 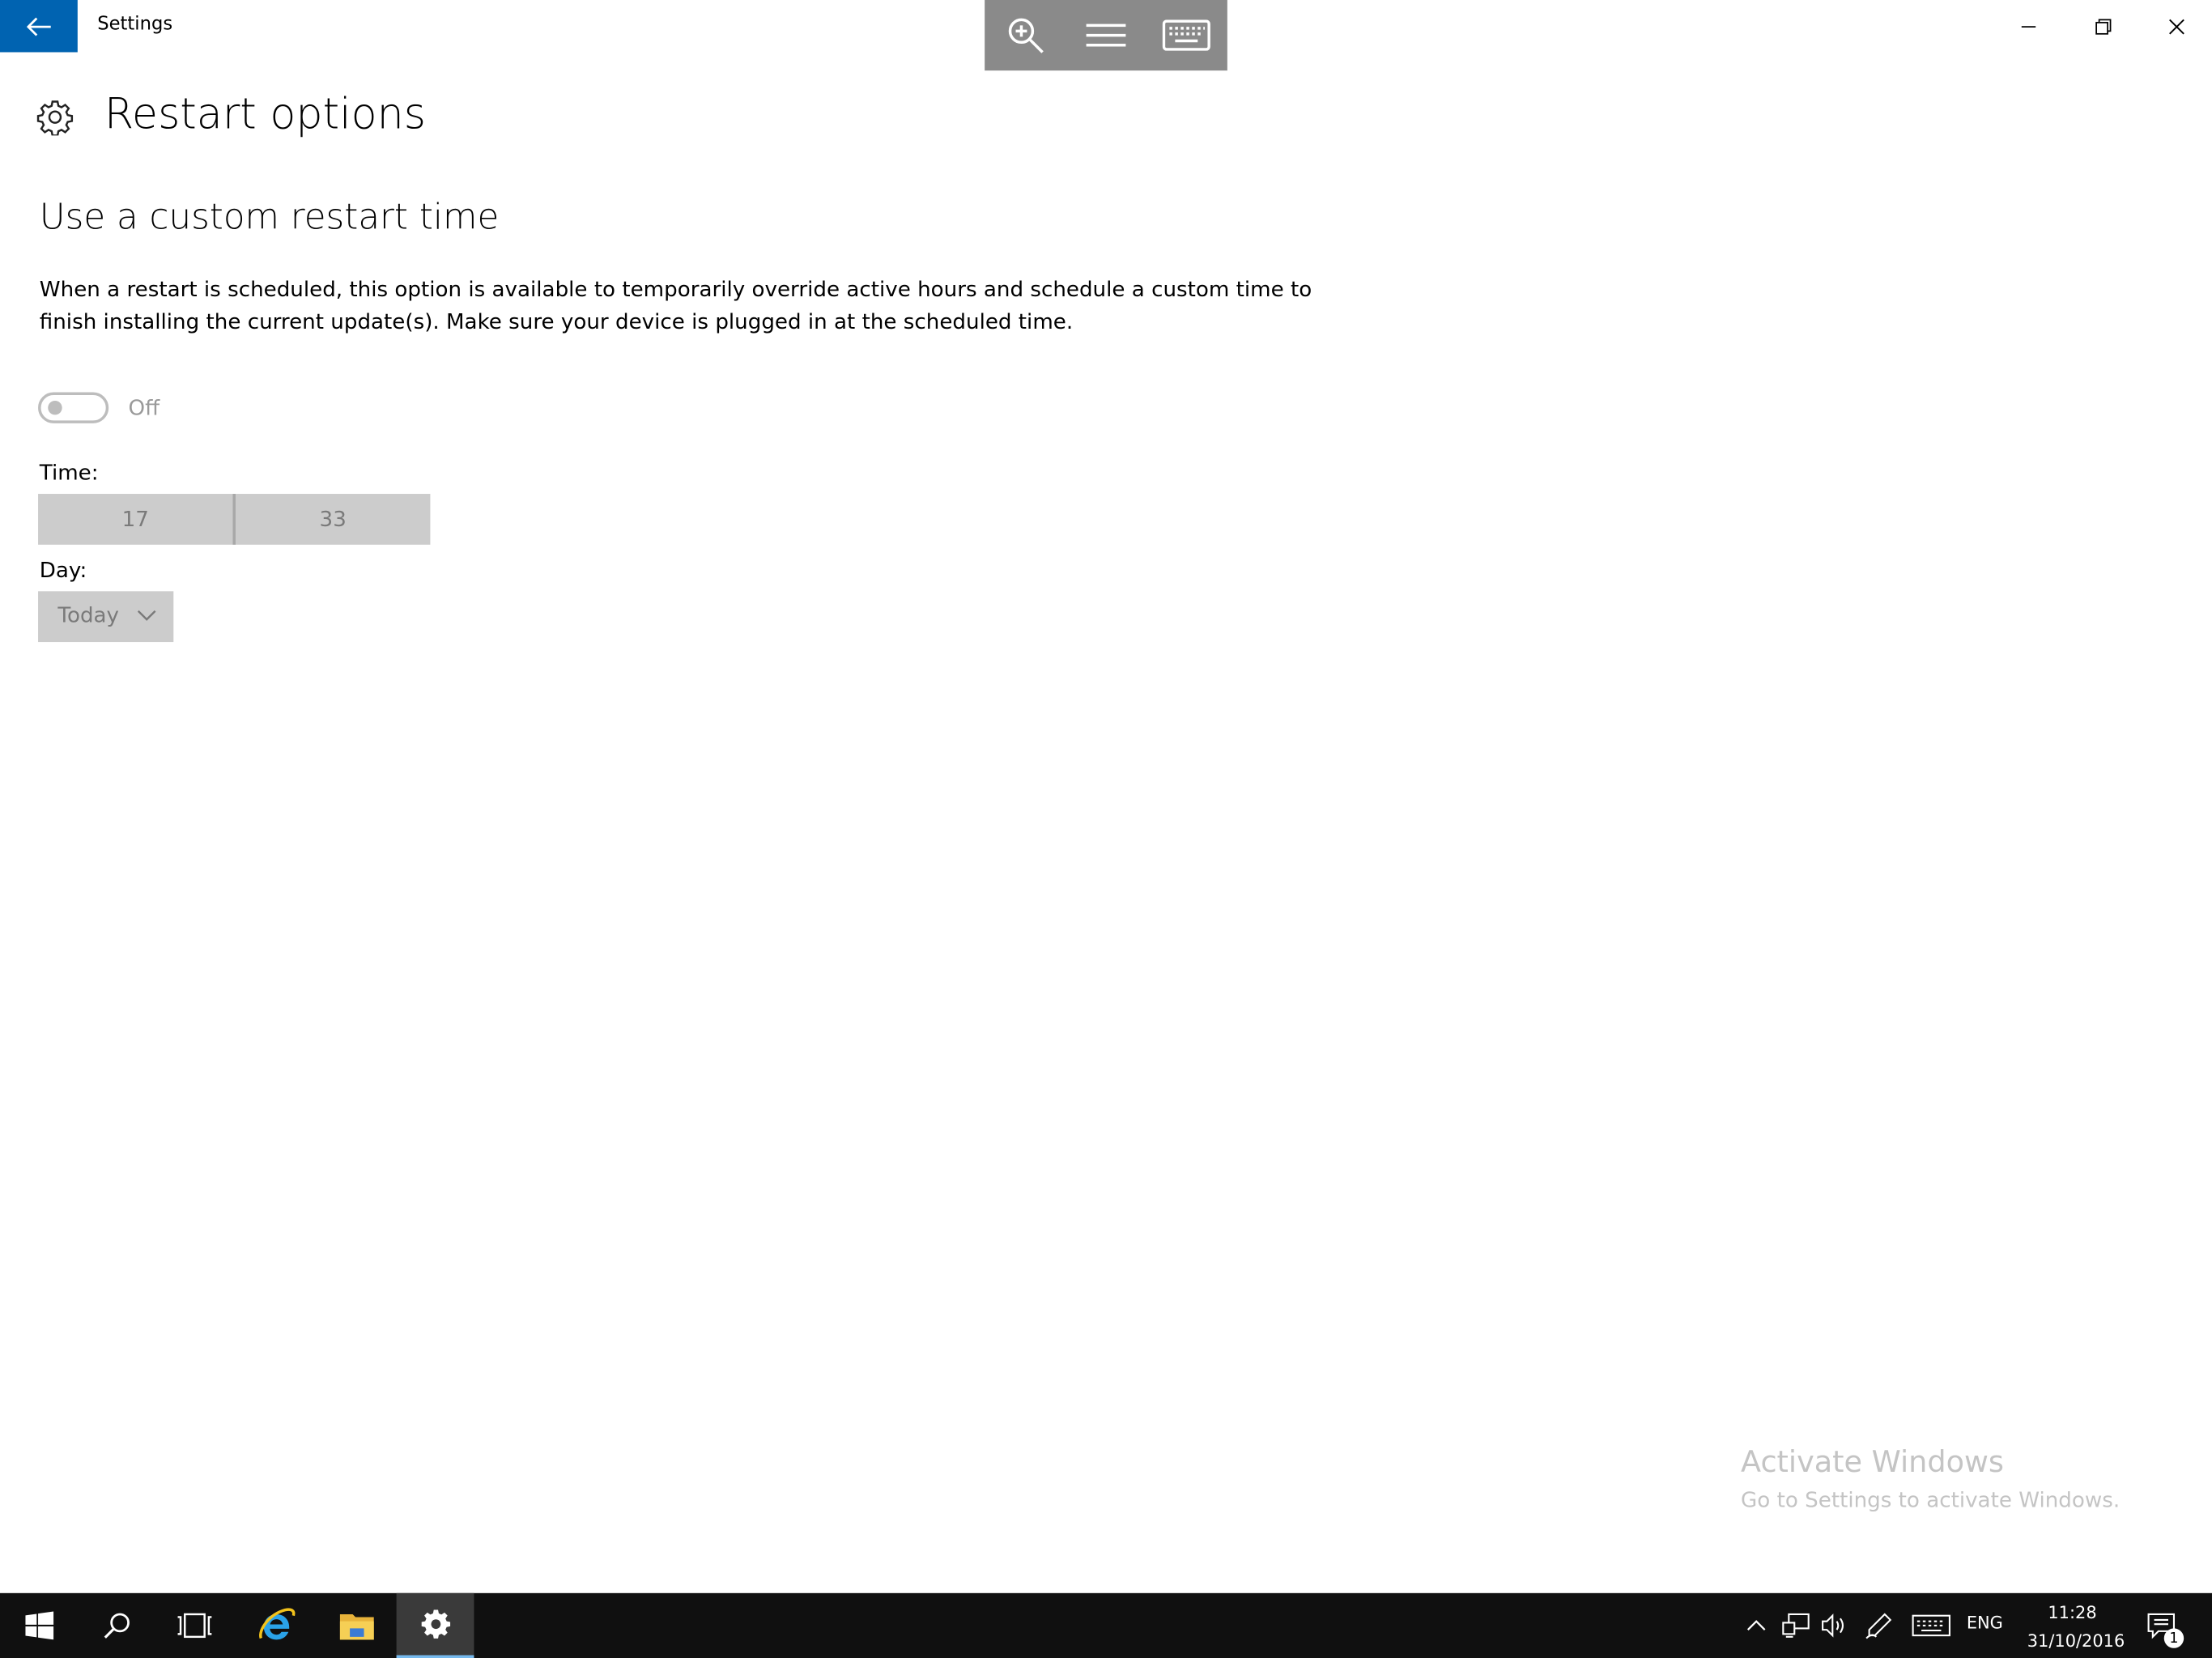 I want to click on search-icon, so click(x=117, y=1626).